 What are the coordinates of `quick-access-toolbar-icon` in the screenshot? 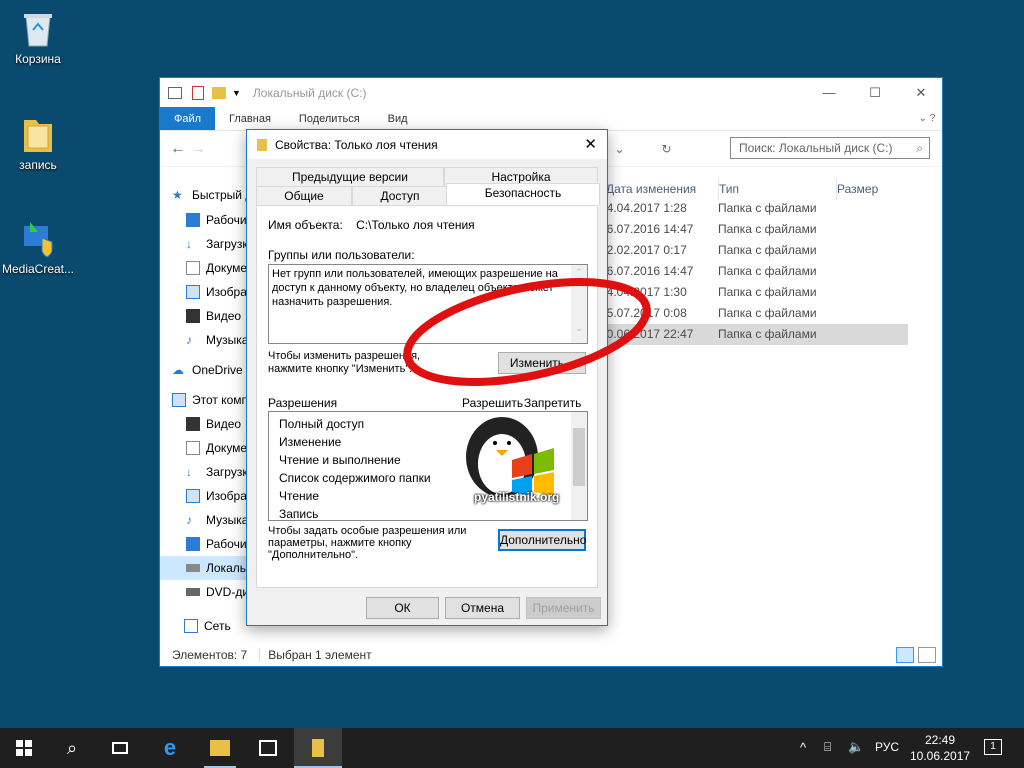 It's located at (175, 92).